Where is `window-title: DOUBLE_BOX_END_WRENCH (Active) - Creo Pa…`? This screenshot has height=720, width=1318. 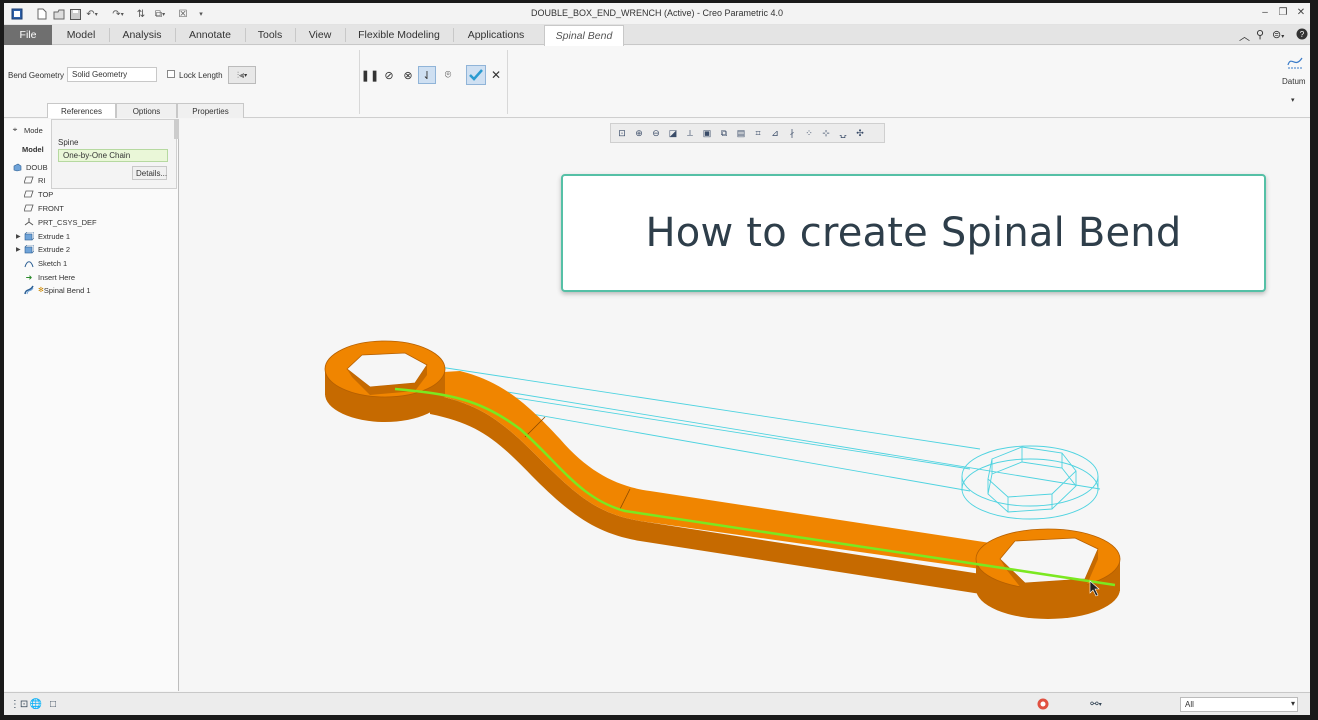
window-title: DOUBLE_BOX_END_WRENCH (Active) - Creo Pa… is located at coordinates (657, 13).